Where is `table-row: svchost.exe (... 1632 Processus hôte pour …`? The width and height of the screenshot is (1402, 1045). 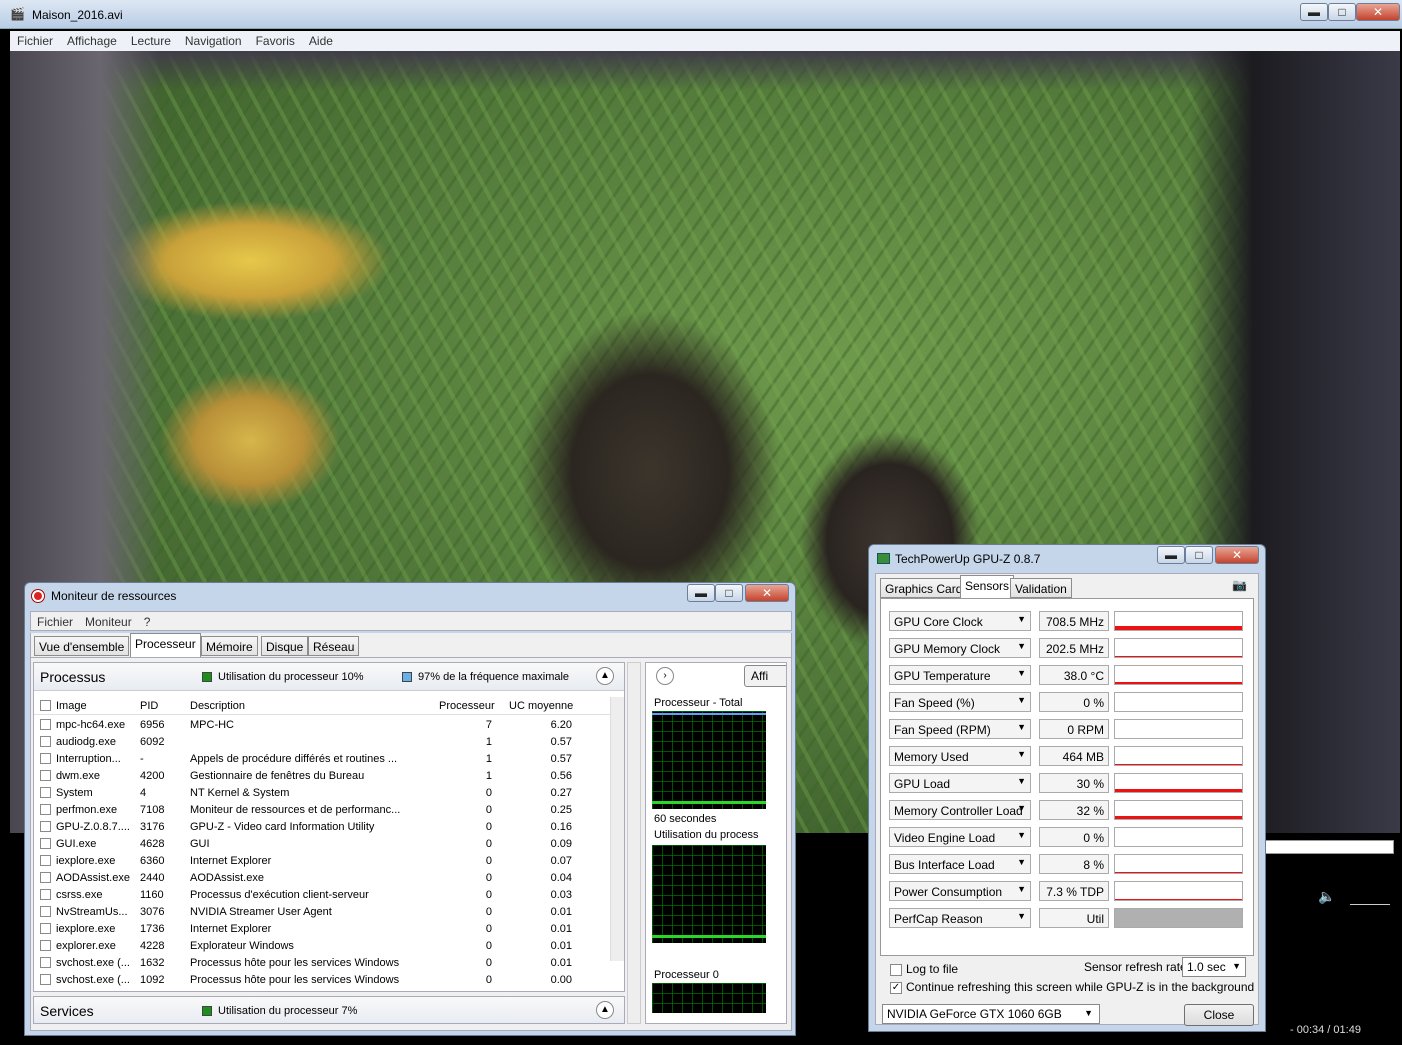
table-row: svchost.exe (... 1632 Processus hôte pour … is located at coordinates (323, 963).